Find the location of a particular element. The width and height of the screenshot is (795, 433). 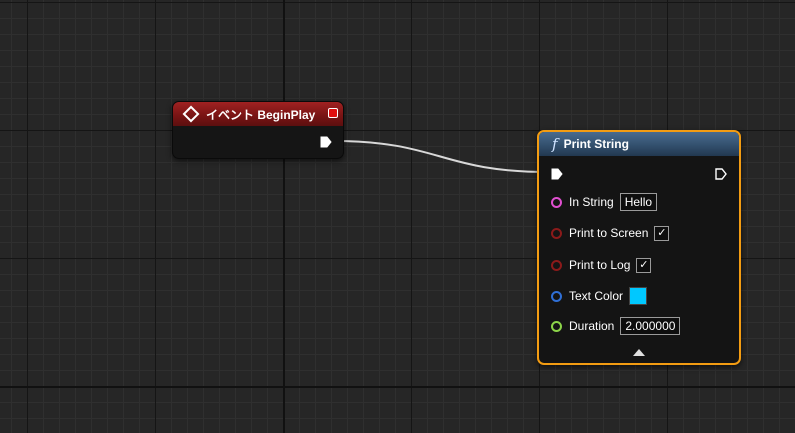

duration-input: 2.000000 is located at coordinates (650, 326).